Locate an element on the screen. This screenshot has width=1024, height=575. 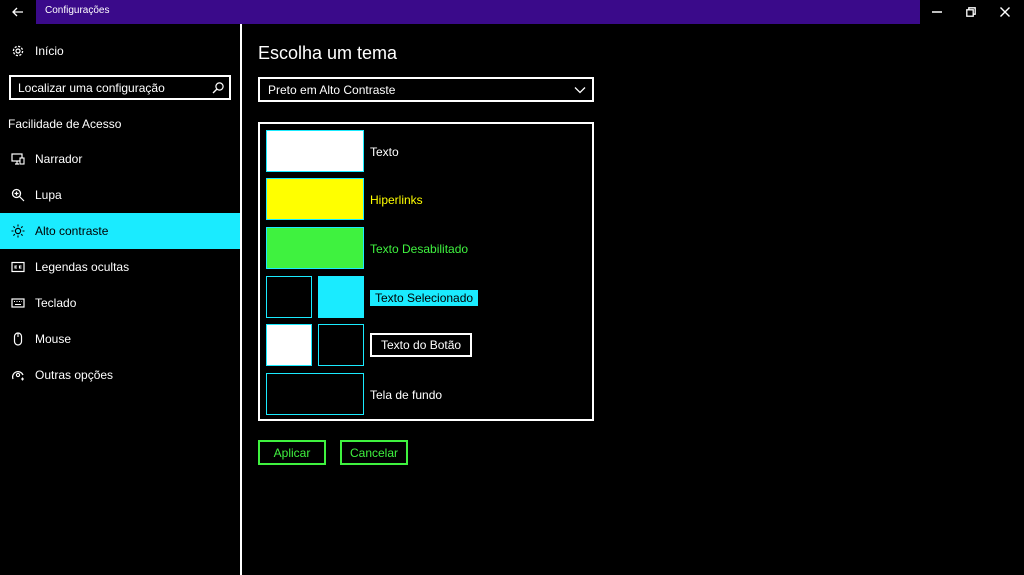
sidebar-item-legendas-ocultas: Legendas ocultas is located at coordinates (120, 267).